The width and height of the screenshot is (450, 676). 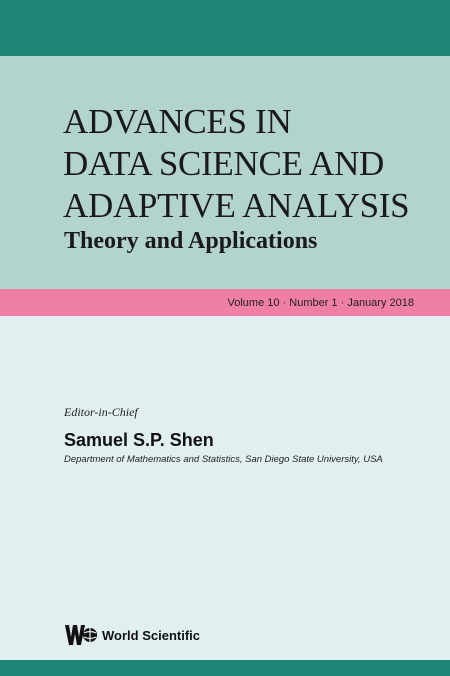 What do you see at coordinates (225, 28) in the screenshot?
I see `top-color-band` at bounding box center [225, 28].